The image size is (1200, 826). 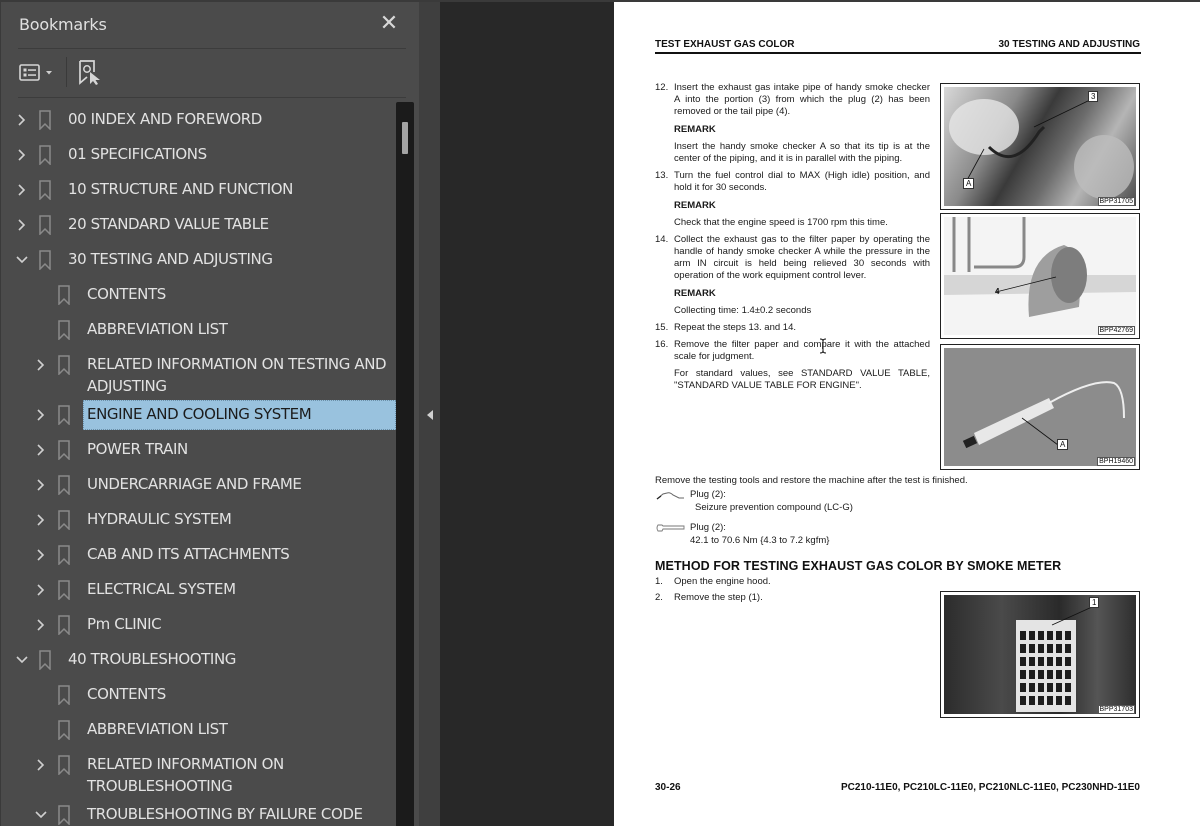 I want to click on step-15: 15. Repeat the steps 13. and 14., so click(x=792, y=328).